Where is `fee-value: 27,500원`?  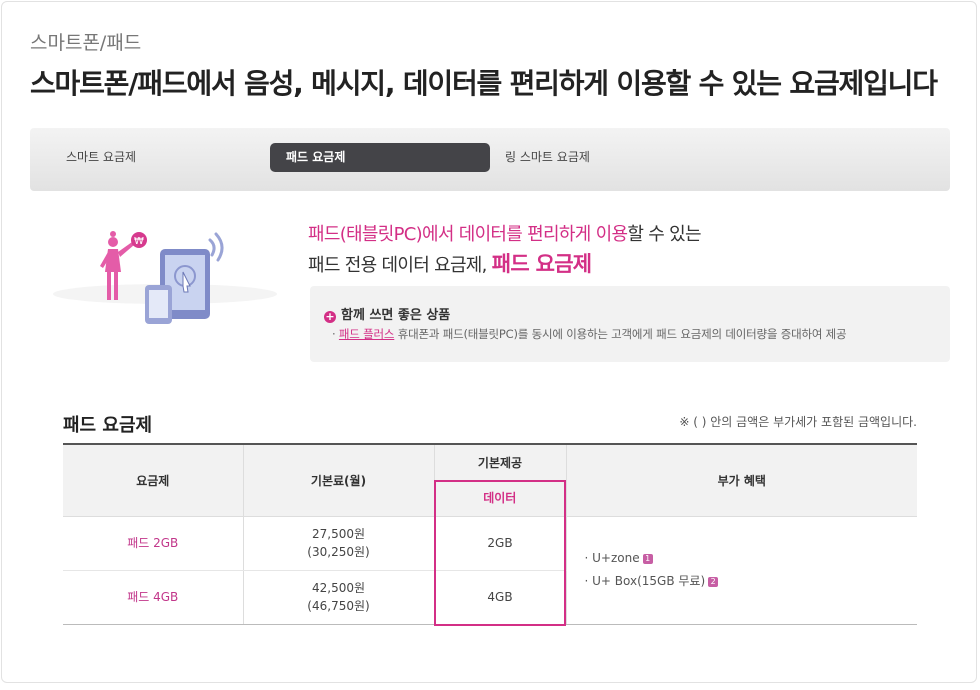
fee-value: 27,500원 is located at coordinates (338, 534).